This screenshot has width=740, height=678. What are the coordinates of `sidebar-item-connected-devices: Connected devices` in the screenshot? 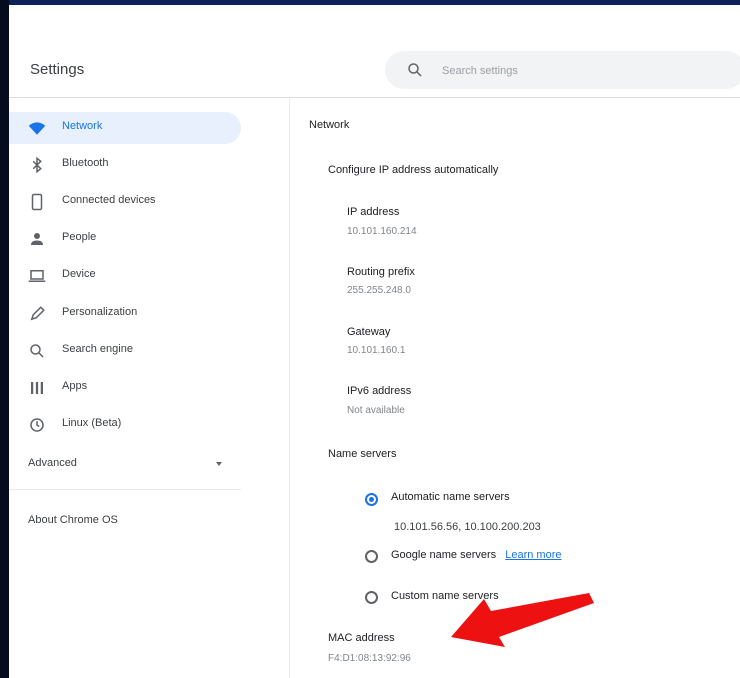 It's located at (125, 202).